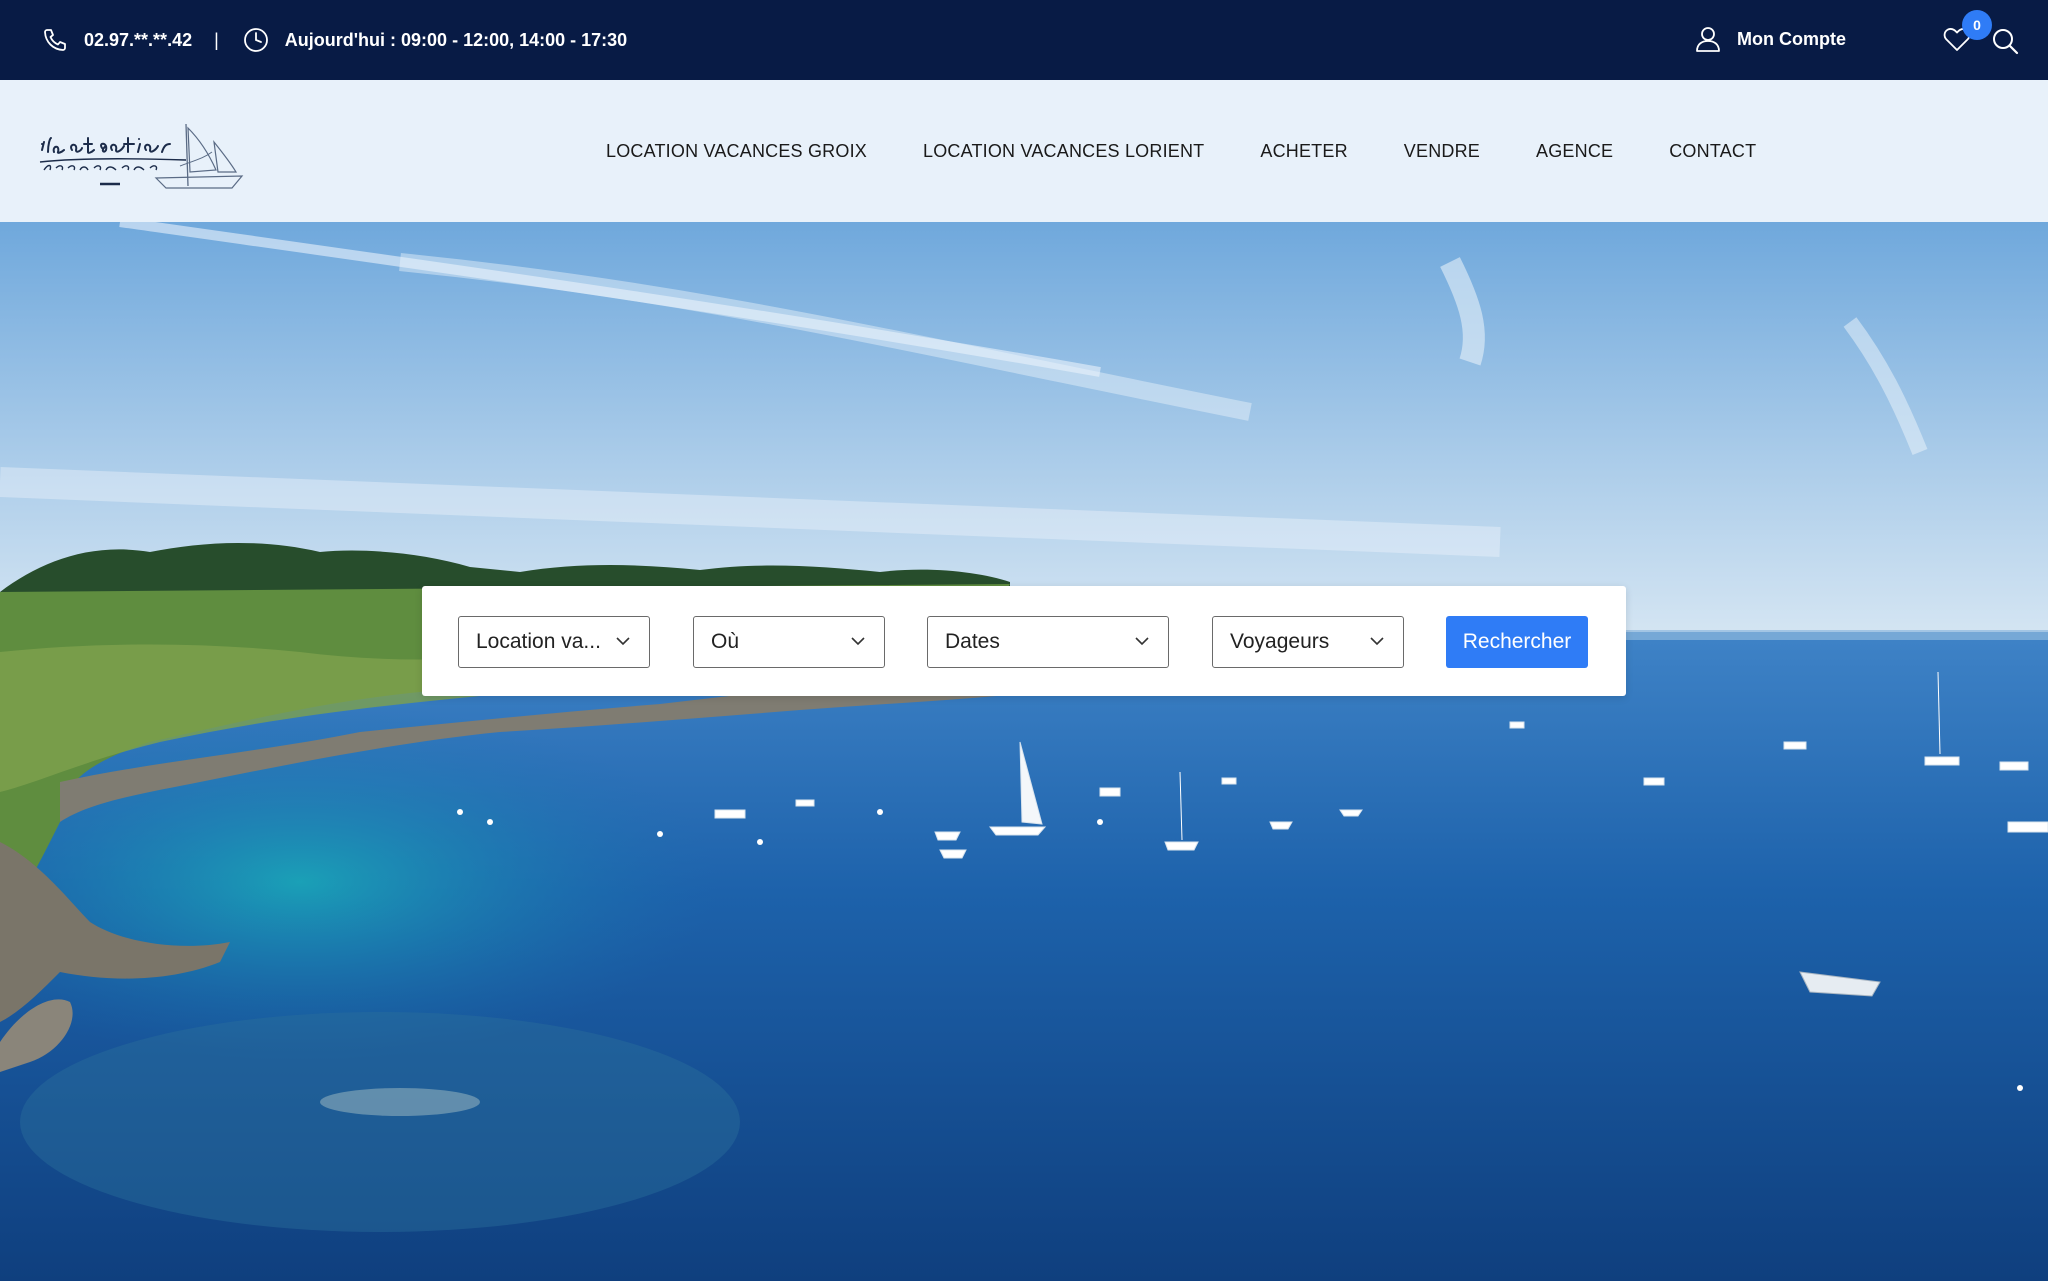 This screenshot has height=1281, width=2048. What do you see at coordinates (256, 40) in the screenshot?
I see `clock-icon` at bounding box center [256, 40].